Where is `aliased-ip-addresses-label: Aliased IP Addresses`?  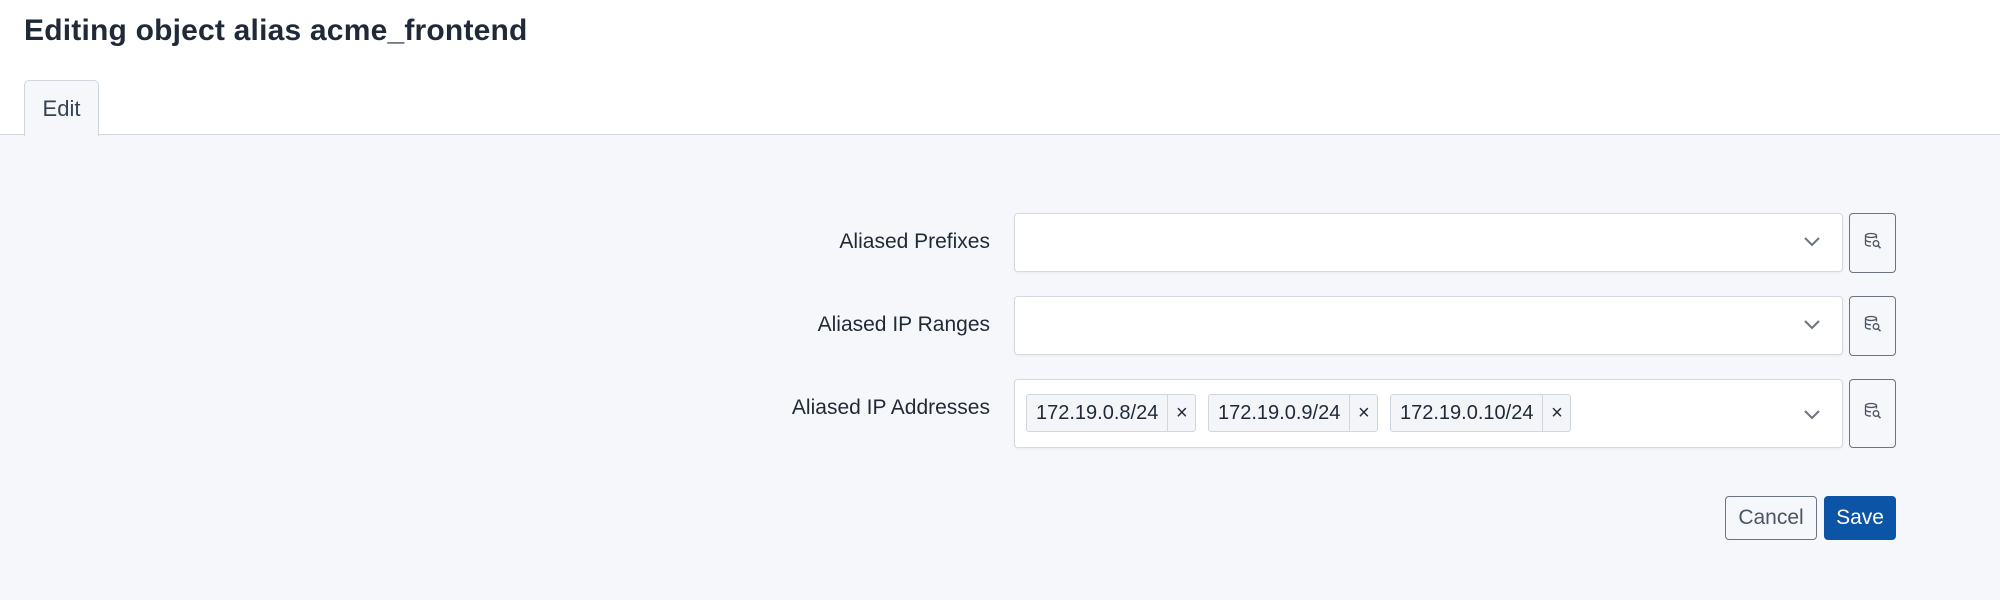 aliased-ip-addresses-label: Aliased IP Addresses is located at coordinates (890, 407).